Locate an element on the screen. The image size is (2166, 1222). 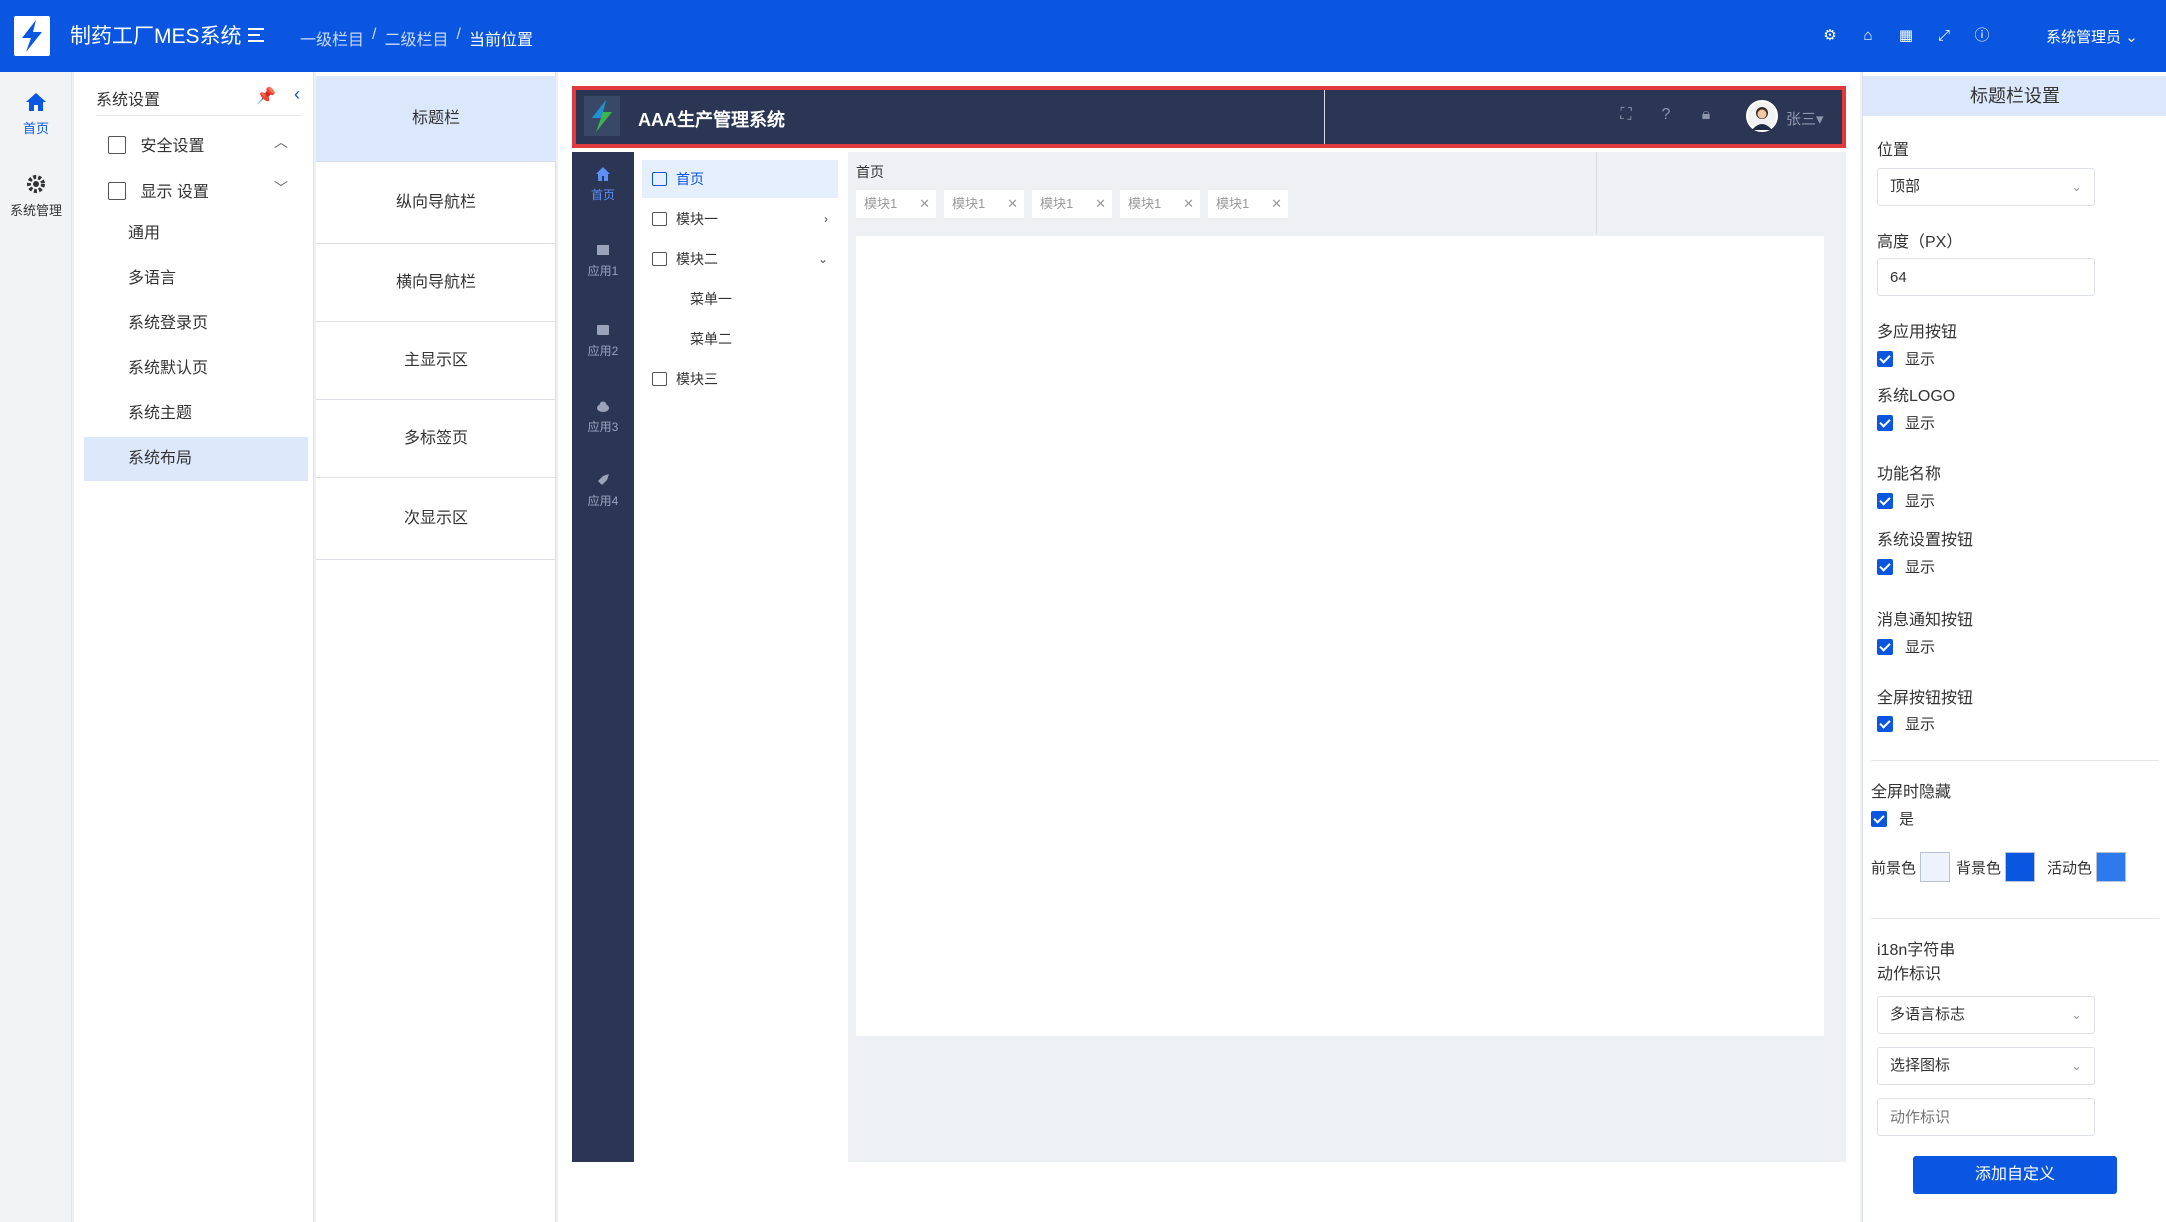
breadcrumb-current: 当前位置 is located at coordinates (500, 40).